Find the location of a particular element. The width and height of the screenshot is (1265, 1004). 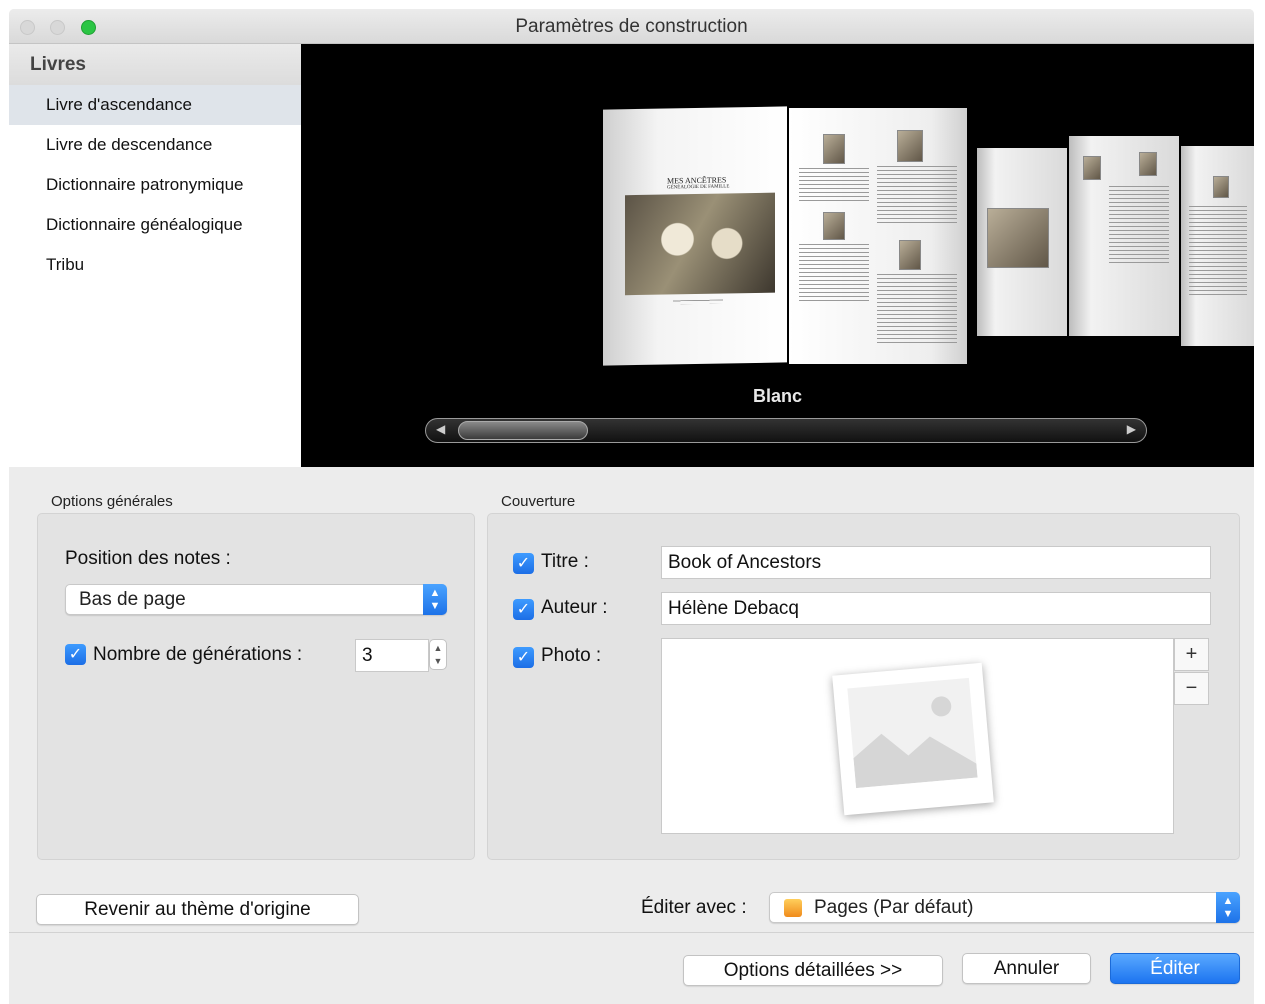

title-label: Titre : is located at coordinates (565, 561).